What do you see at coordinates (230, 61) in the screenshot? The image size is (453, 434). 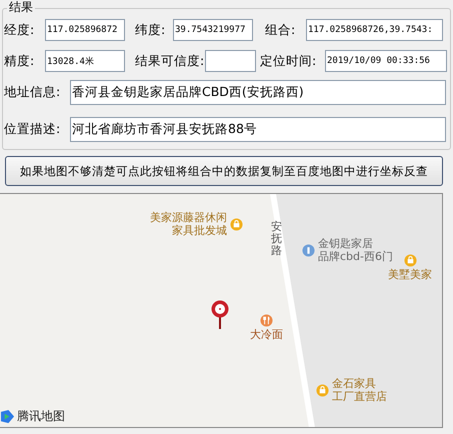 I see `text-field` at bounding box center [230, 61].